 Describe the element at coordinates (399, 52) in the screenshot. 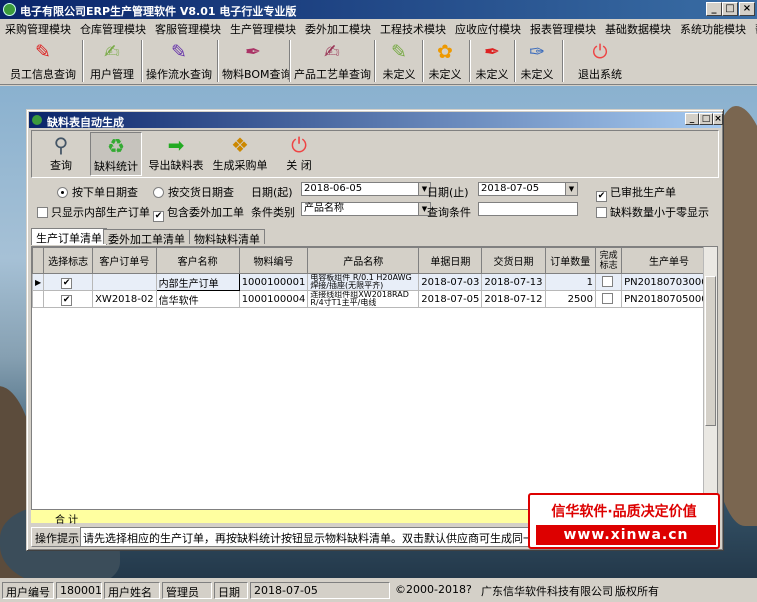

I see `undefined-icon-1: ✎` at that location.